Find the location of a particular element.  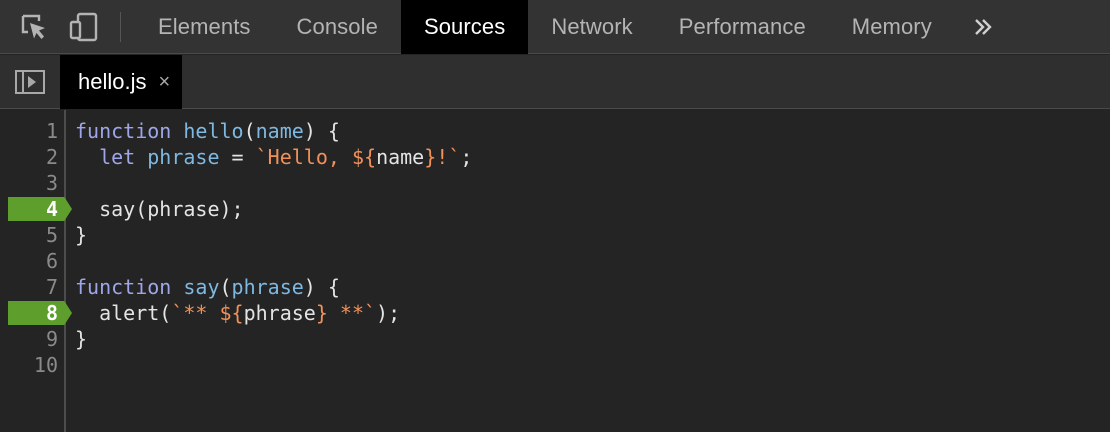

device-toggle-button is located at coordinates (83, 27).